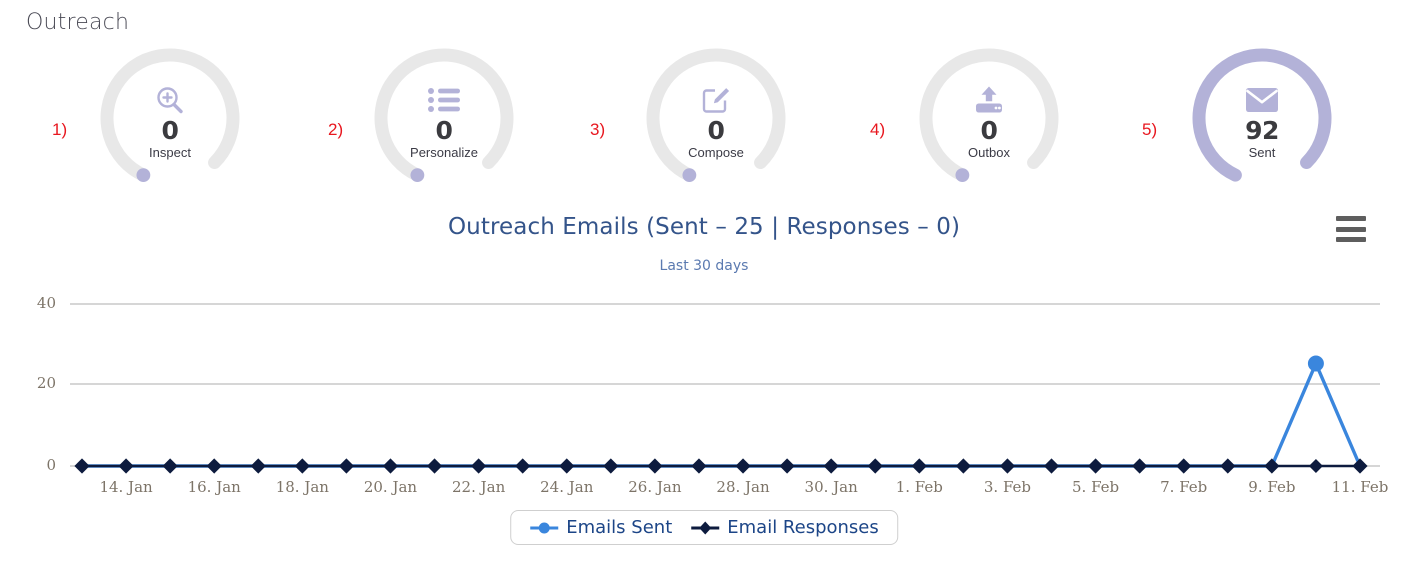 The height and width of the screenshot is (561, 1408). I want to click on list-icon, so click(444, 100).